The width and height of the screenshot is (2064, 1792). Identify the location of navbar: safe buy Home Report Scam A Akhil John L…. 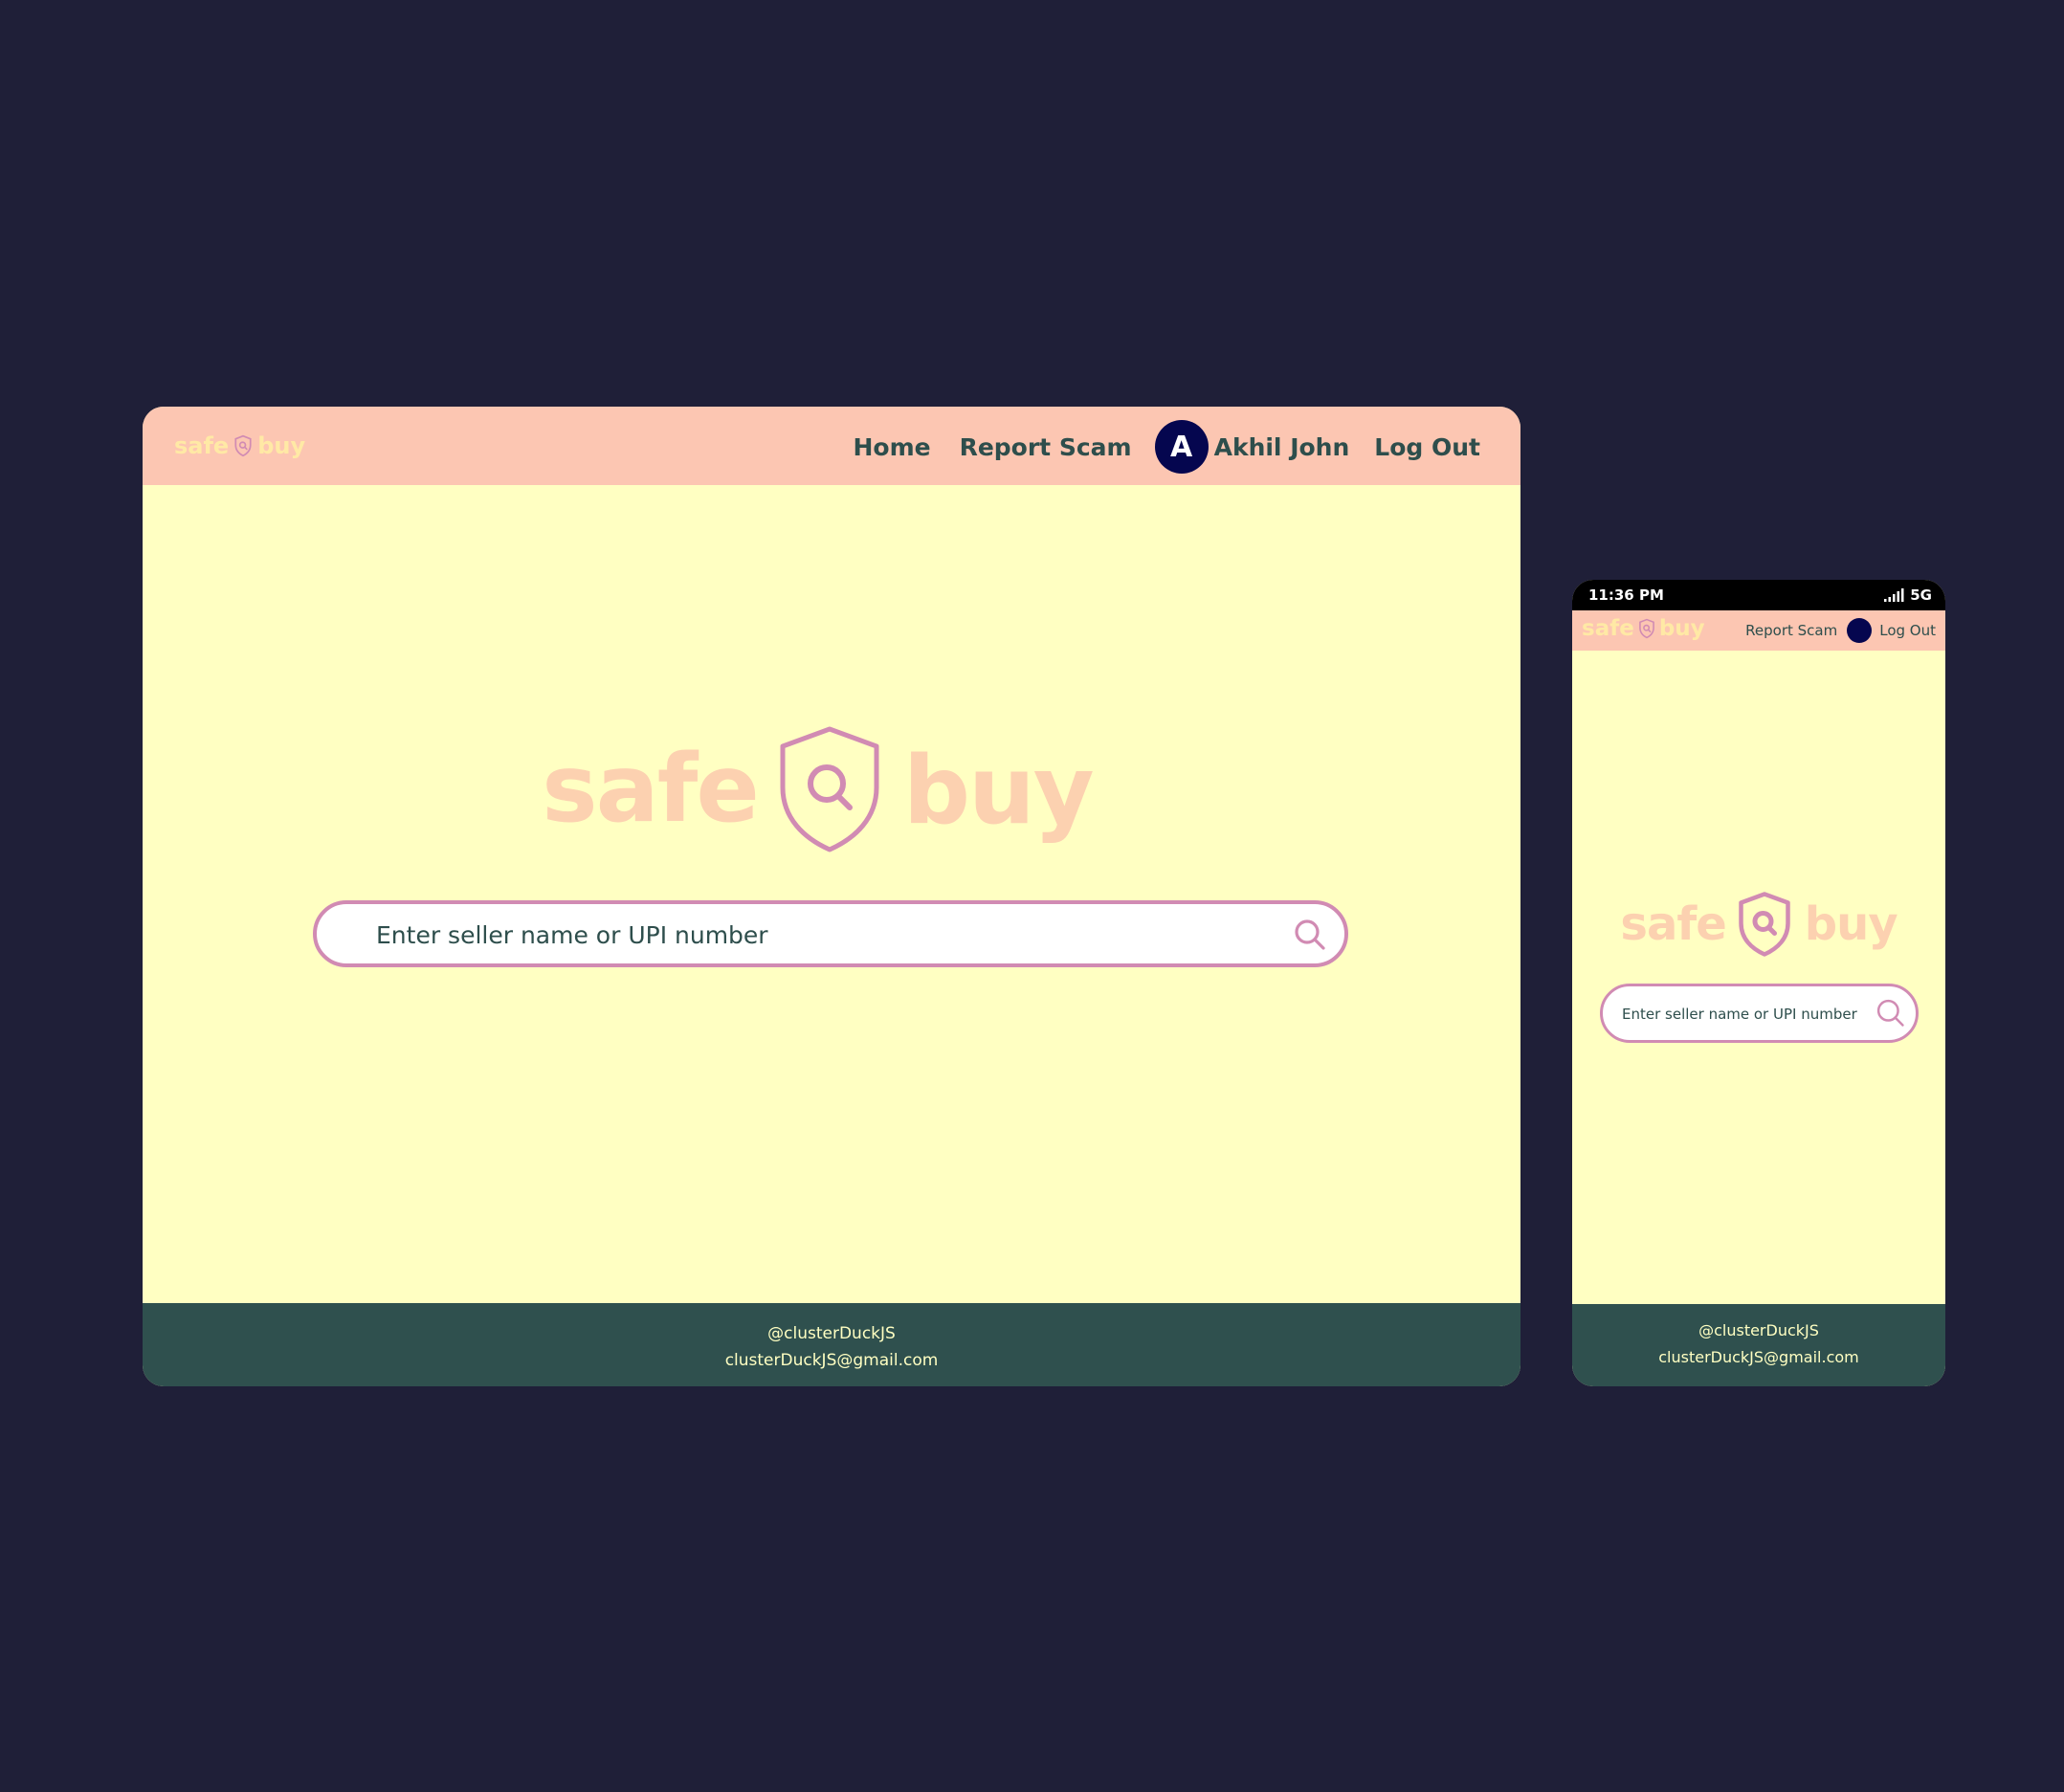
(831, 446).